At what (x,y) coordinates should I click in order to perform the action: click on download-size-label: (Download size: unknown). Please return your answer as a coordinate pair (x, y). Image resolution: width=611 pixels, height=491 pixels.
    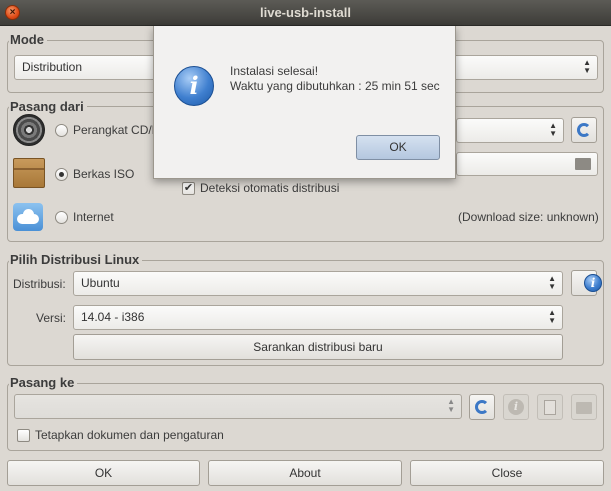
    Looking at the image, I should click on (528, 217).